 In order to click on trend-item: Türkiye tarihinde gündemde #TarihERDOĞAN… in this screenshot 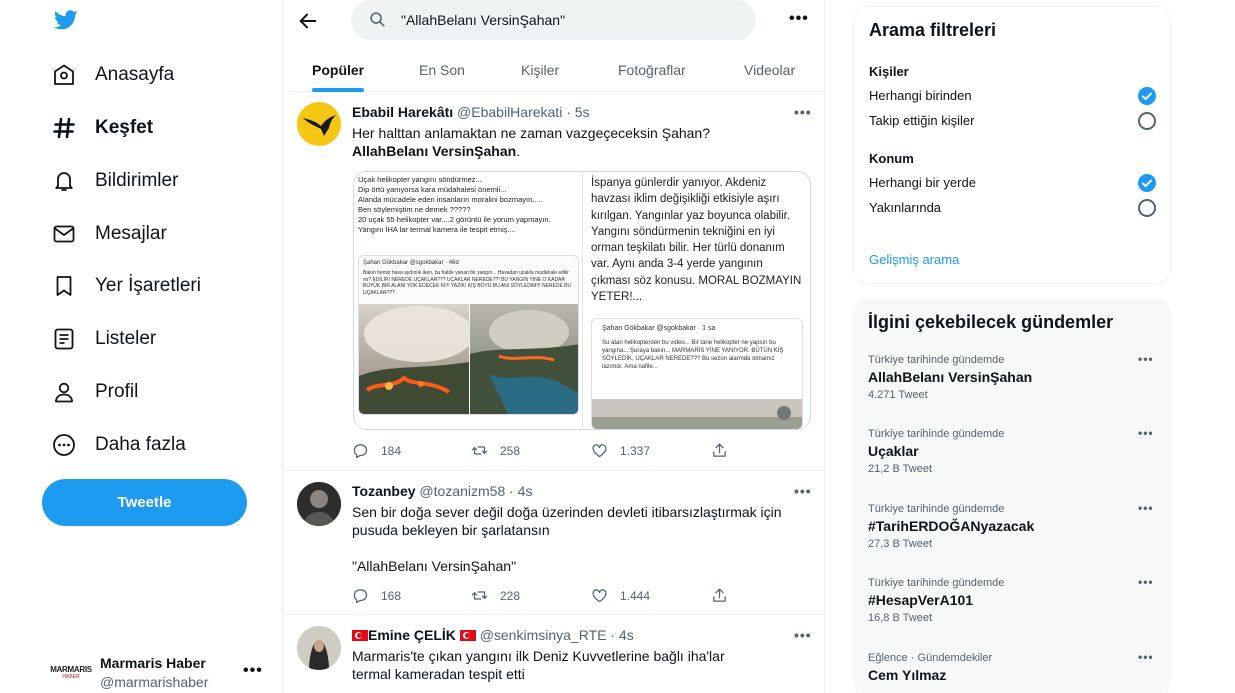, I will do `click(1013, 537)`.